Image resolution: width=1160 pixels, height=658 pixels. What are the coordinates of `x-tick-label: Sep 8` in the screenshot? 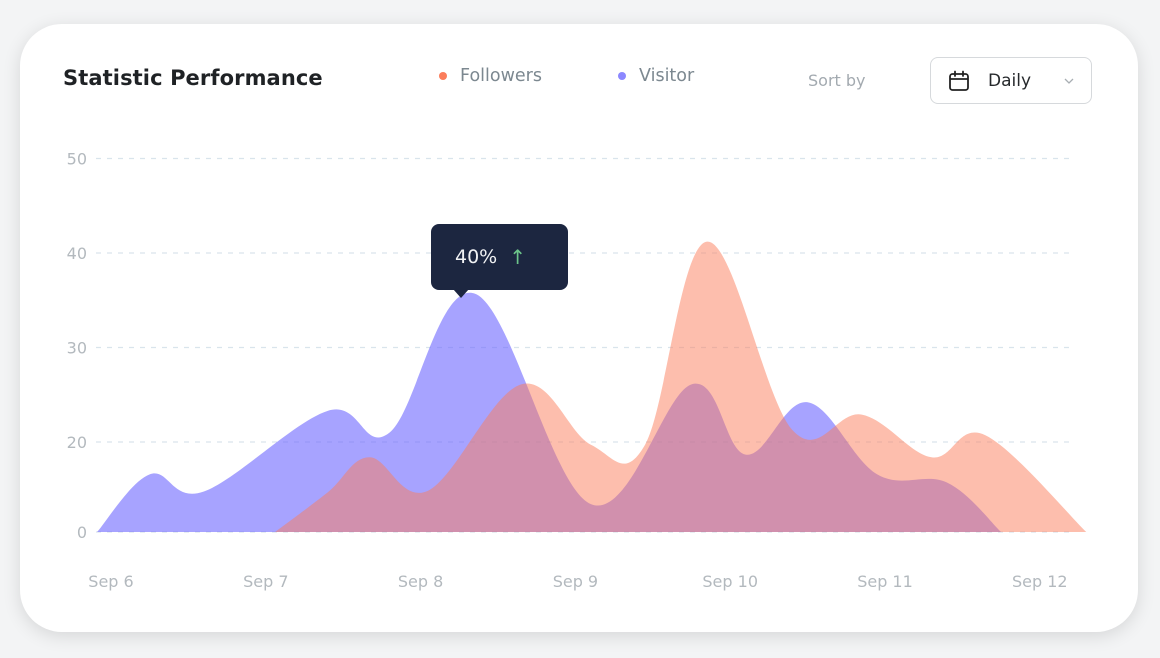 It's located at (420, 581).